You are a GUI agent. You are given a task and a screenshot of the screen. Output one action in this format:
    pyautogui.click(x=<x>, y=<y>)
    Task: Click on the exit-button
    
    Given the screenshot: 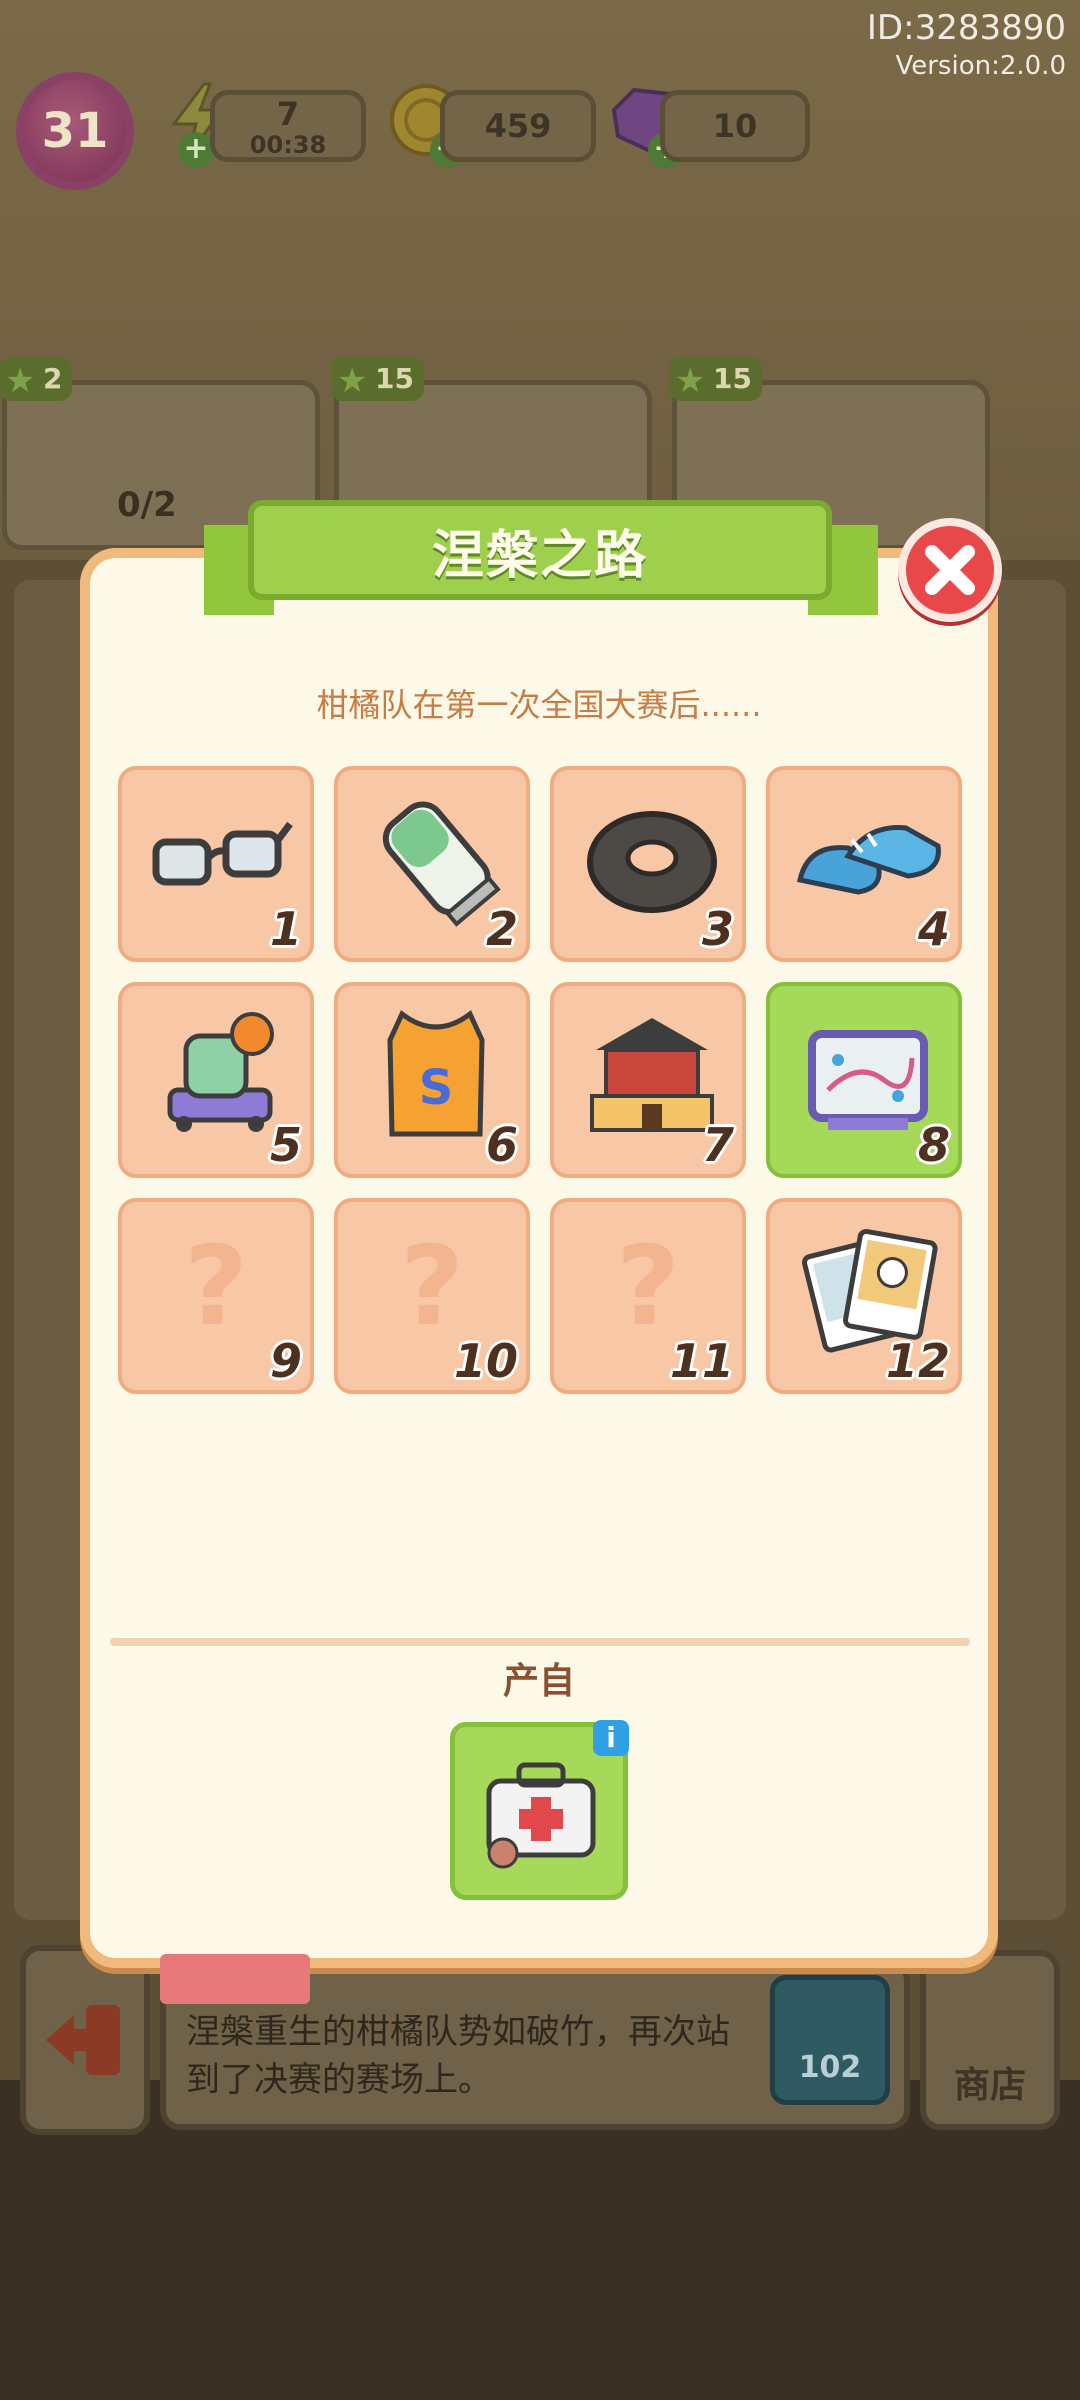 What is the action you would take?
    pyautogui.click(x=85, y=2040)
    